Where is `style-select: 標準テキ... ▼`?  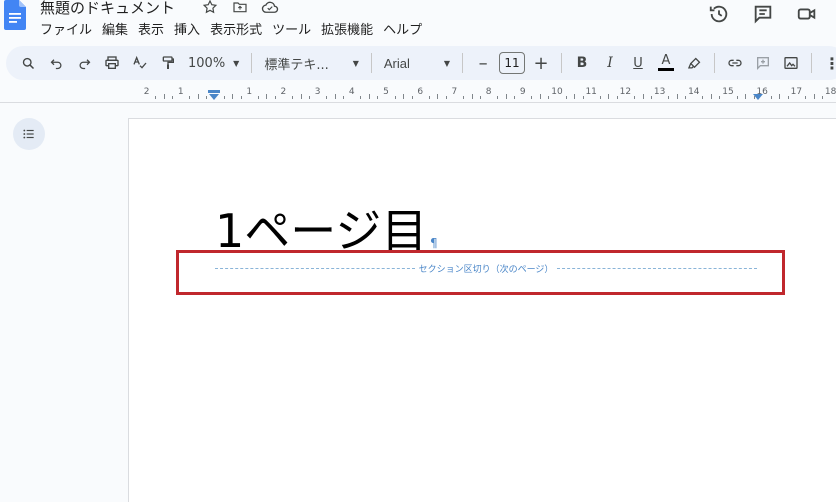 style-select: 標準テキ... ▼ is located at coordinates (311, 63).